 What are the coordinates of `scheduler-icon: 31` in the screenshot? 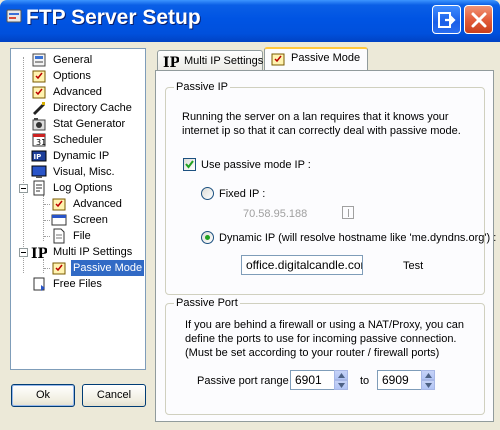 It's located at (39, 140).